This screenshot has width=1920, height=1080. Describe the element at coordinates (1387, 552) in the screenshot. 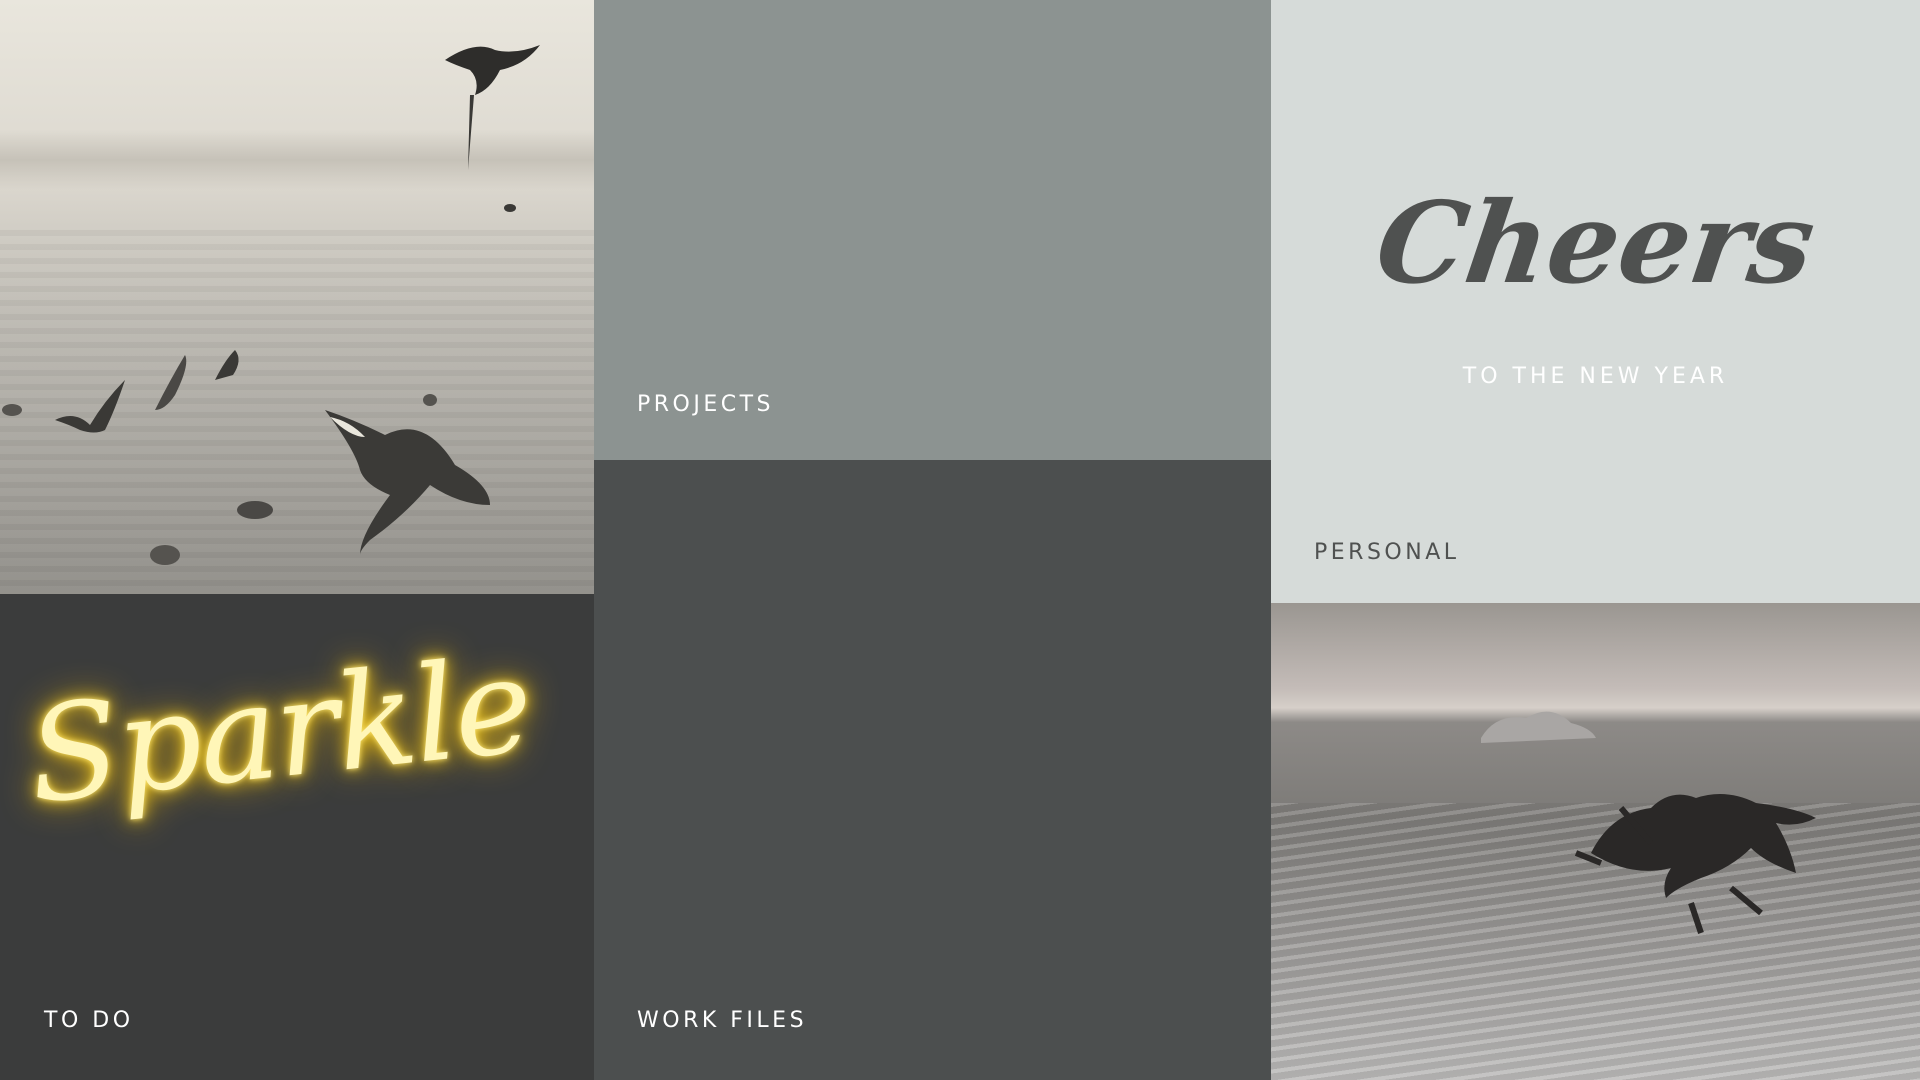

I see `personal-label: PERSONAL` at that location.